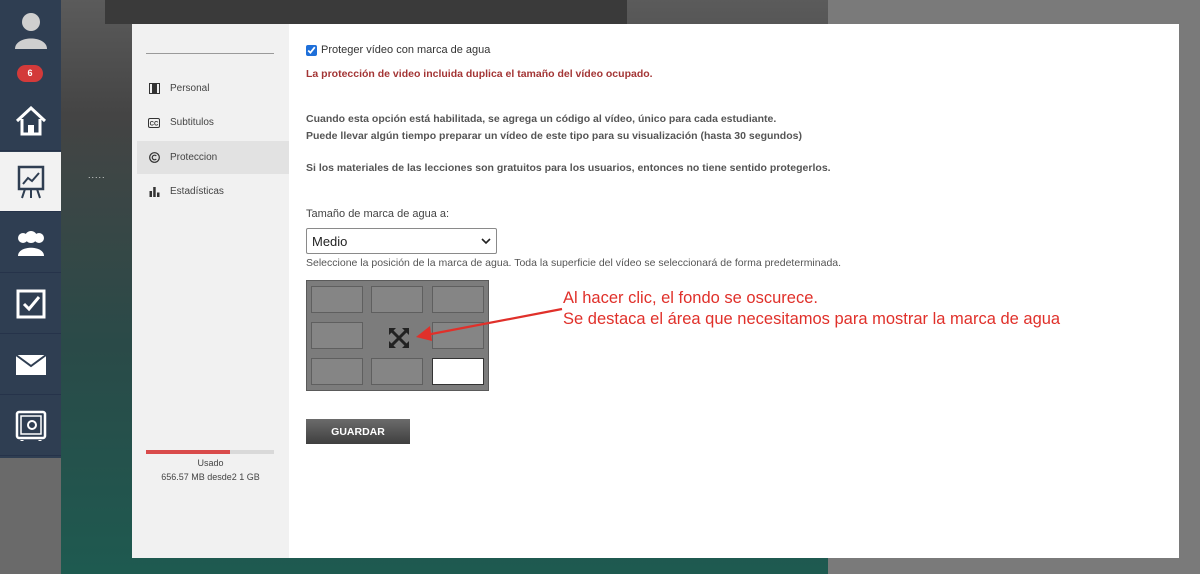  What do you see at coordinates (337, 371) in the screenshot?
I see `position-cell-bottom-left` at bounding box center [337, 371].